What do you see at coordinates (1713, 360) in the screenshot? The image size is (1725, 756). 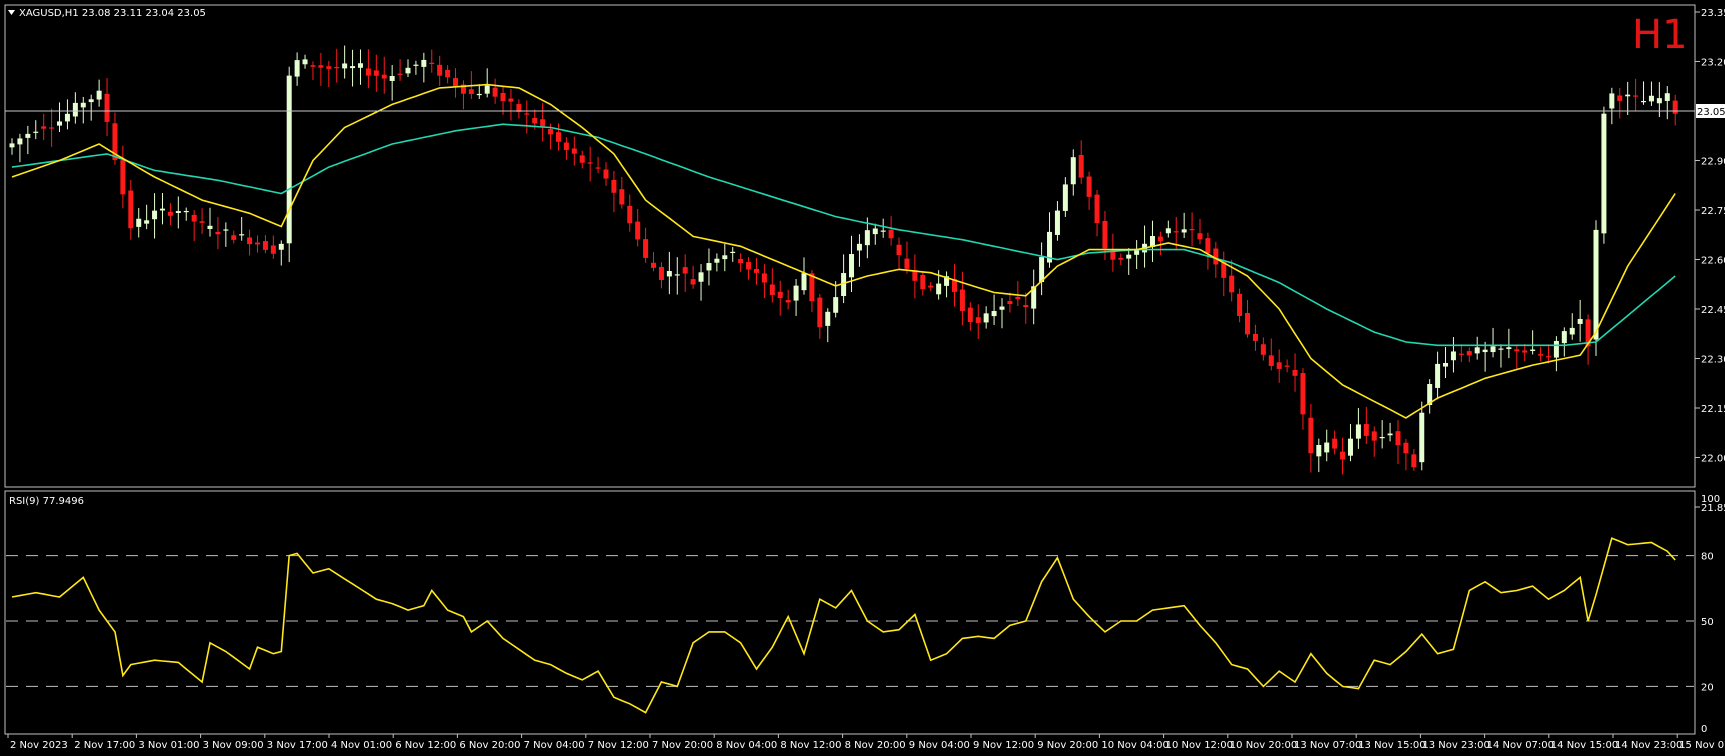 I see `price-tick-label: 22.30` at bounding box center [1713, 360].